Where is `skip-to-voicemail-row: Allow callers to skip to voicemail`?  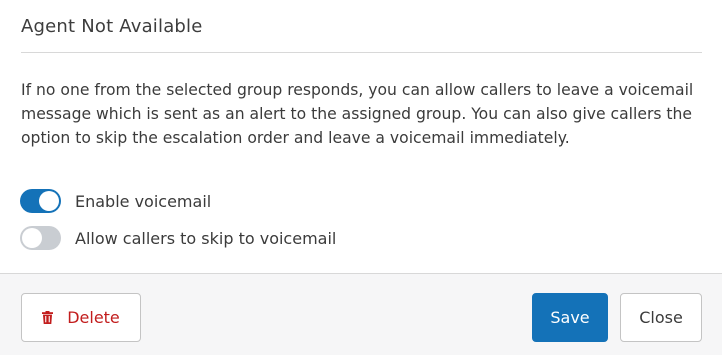 skip-to-voicemail-row: Allow callers to skip to voicemail is located at coordinates (178, 238).